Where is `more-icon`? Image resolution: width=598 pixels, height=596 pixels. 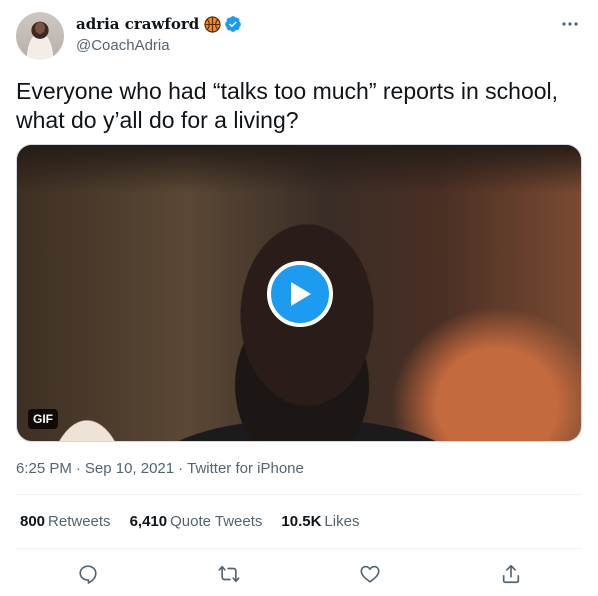 more-icon is located at coordinates (570, 24).